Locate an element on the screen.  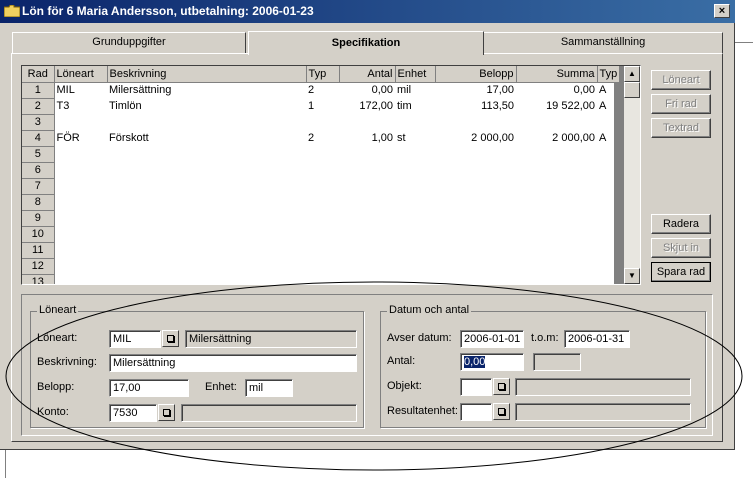
scroll-thumb is located at coordinates (632, 90).